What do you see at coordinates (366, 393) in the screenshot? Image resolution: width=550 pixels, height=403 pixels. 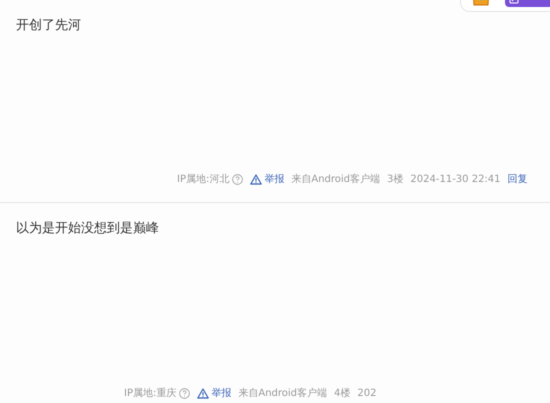 I see `post-time: 202` at bounding box center [366, 393].